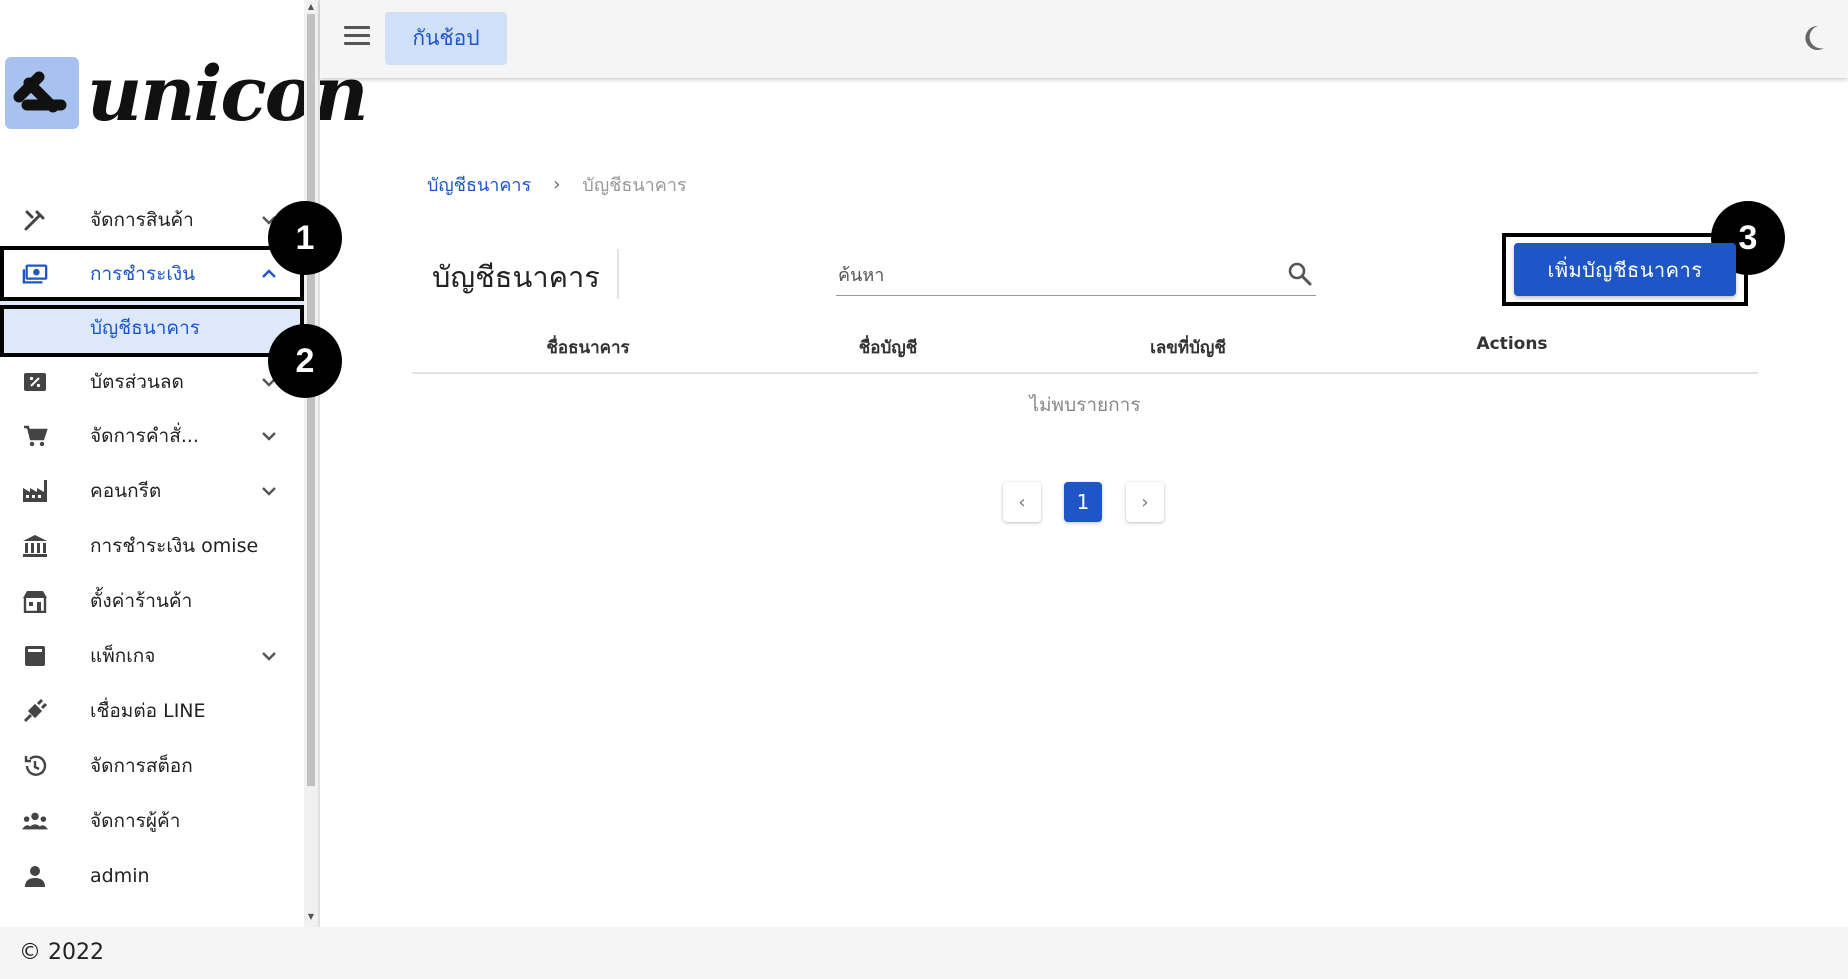 The height and width of the screenshot is (979, 1848). Describe the element at coordinates (35, 546) in the screenshot. I see `bank-icon` at that location.